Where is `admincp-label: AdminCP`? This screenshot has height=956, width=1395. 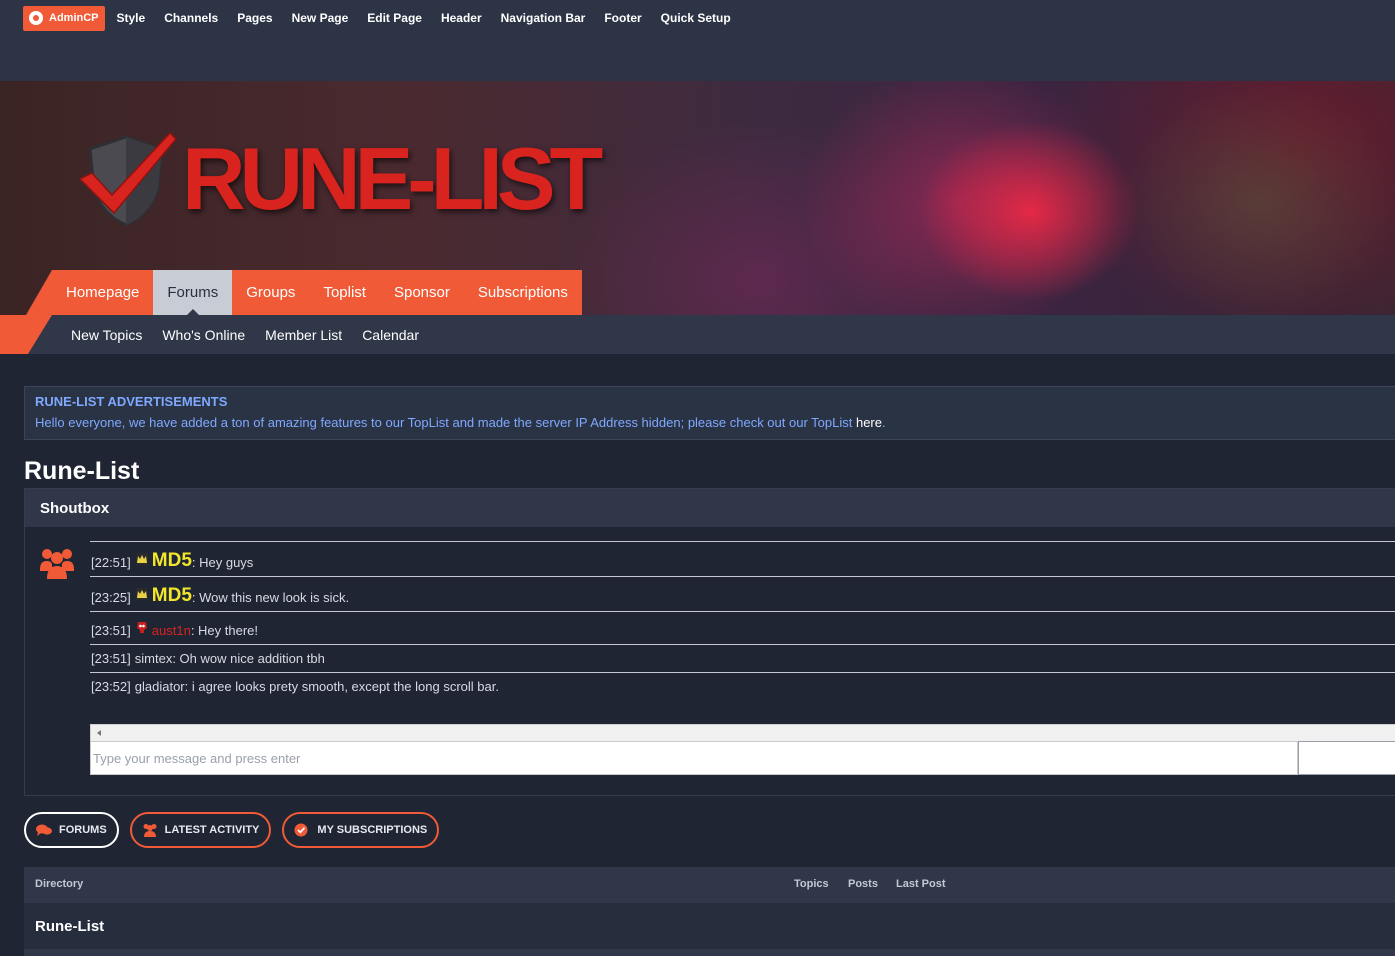 admincp-label: AdminCP is located at coordinates (74, 18).